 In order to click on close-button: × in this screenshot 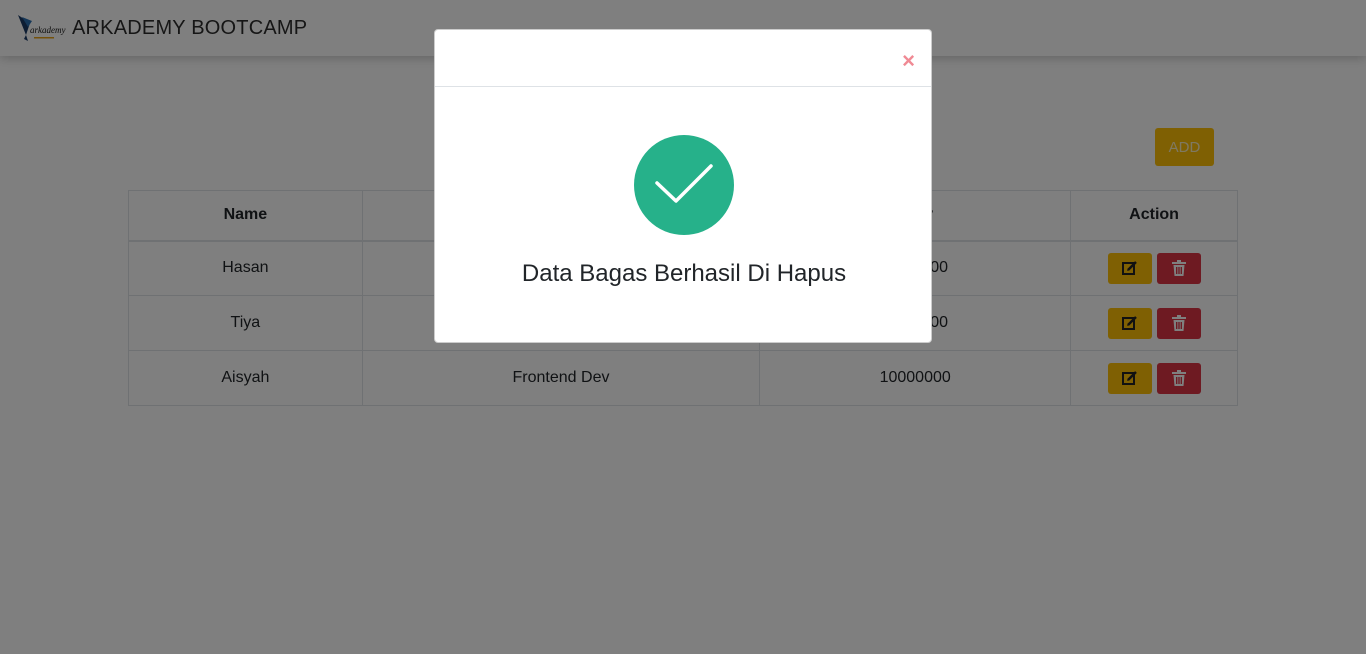, I will do `click(908, 61)`.